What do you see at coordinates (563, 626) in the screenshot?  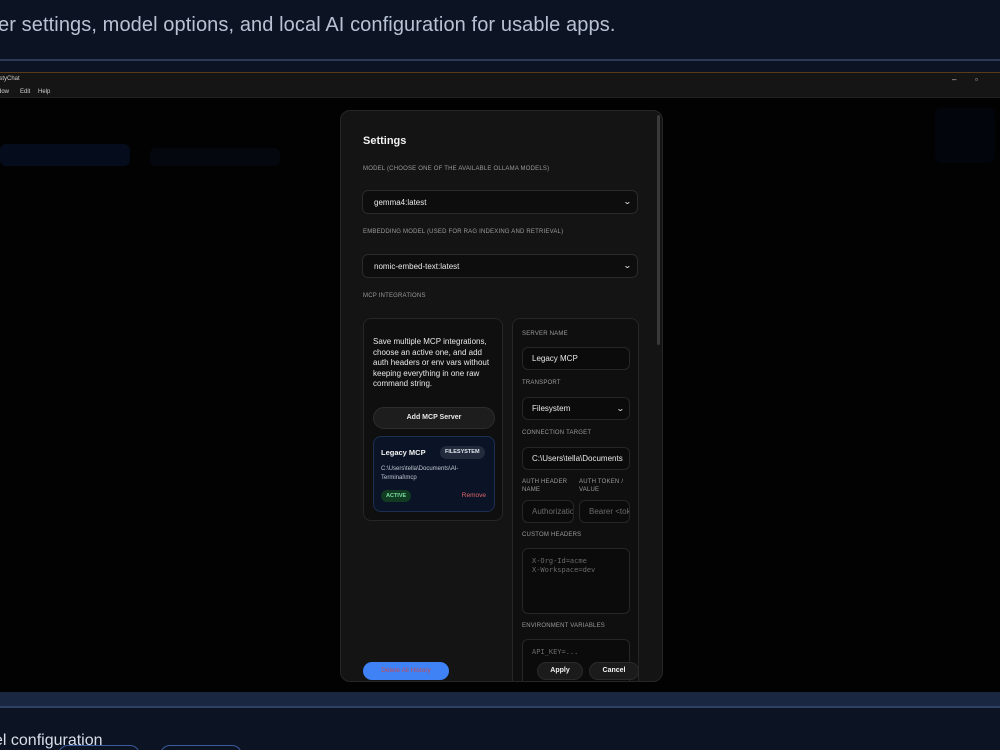 I see `env-vars-label: ENVIRONMENT VARIABLES` at bounding box center [563, 626].